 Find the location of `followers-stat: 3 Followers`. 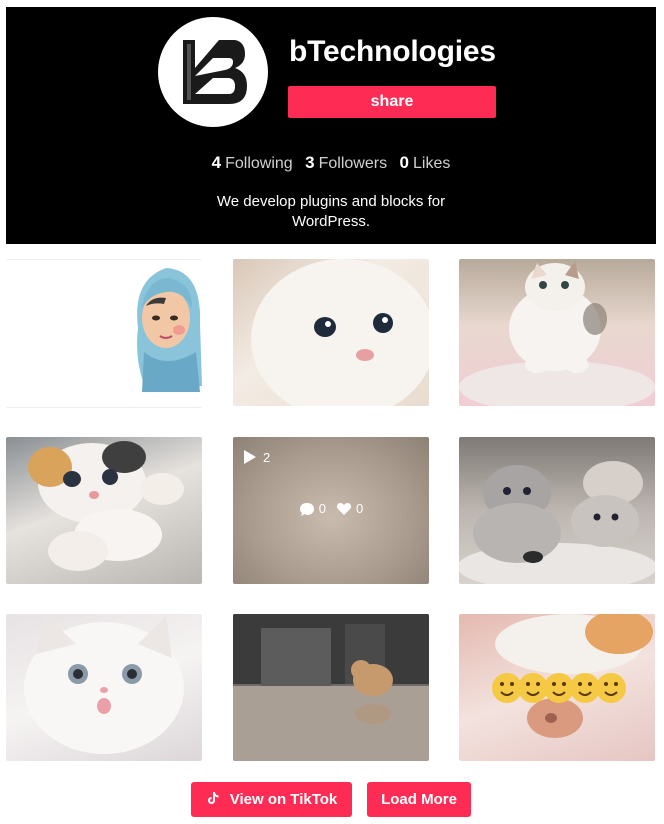

followers-stat: 3 Followers is located at coordinates (346, 162).